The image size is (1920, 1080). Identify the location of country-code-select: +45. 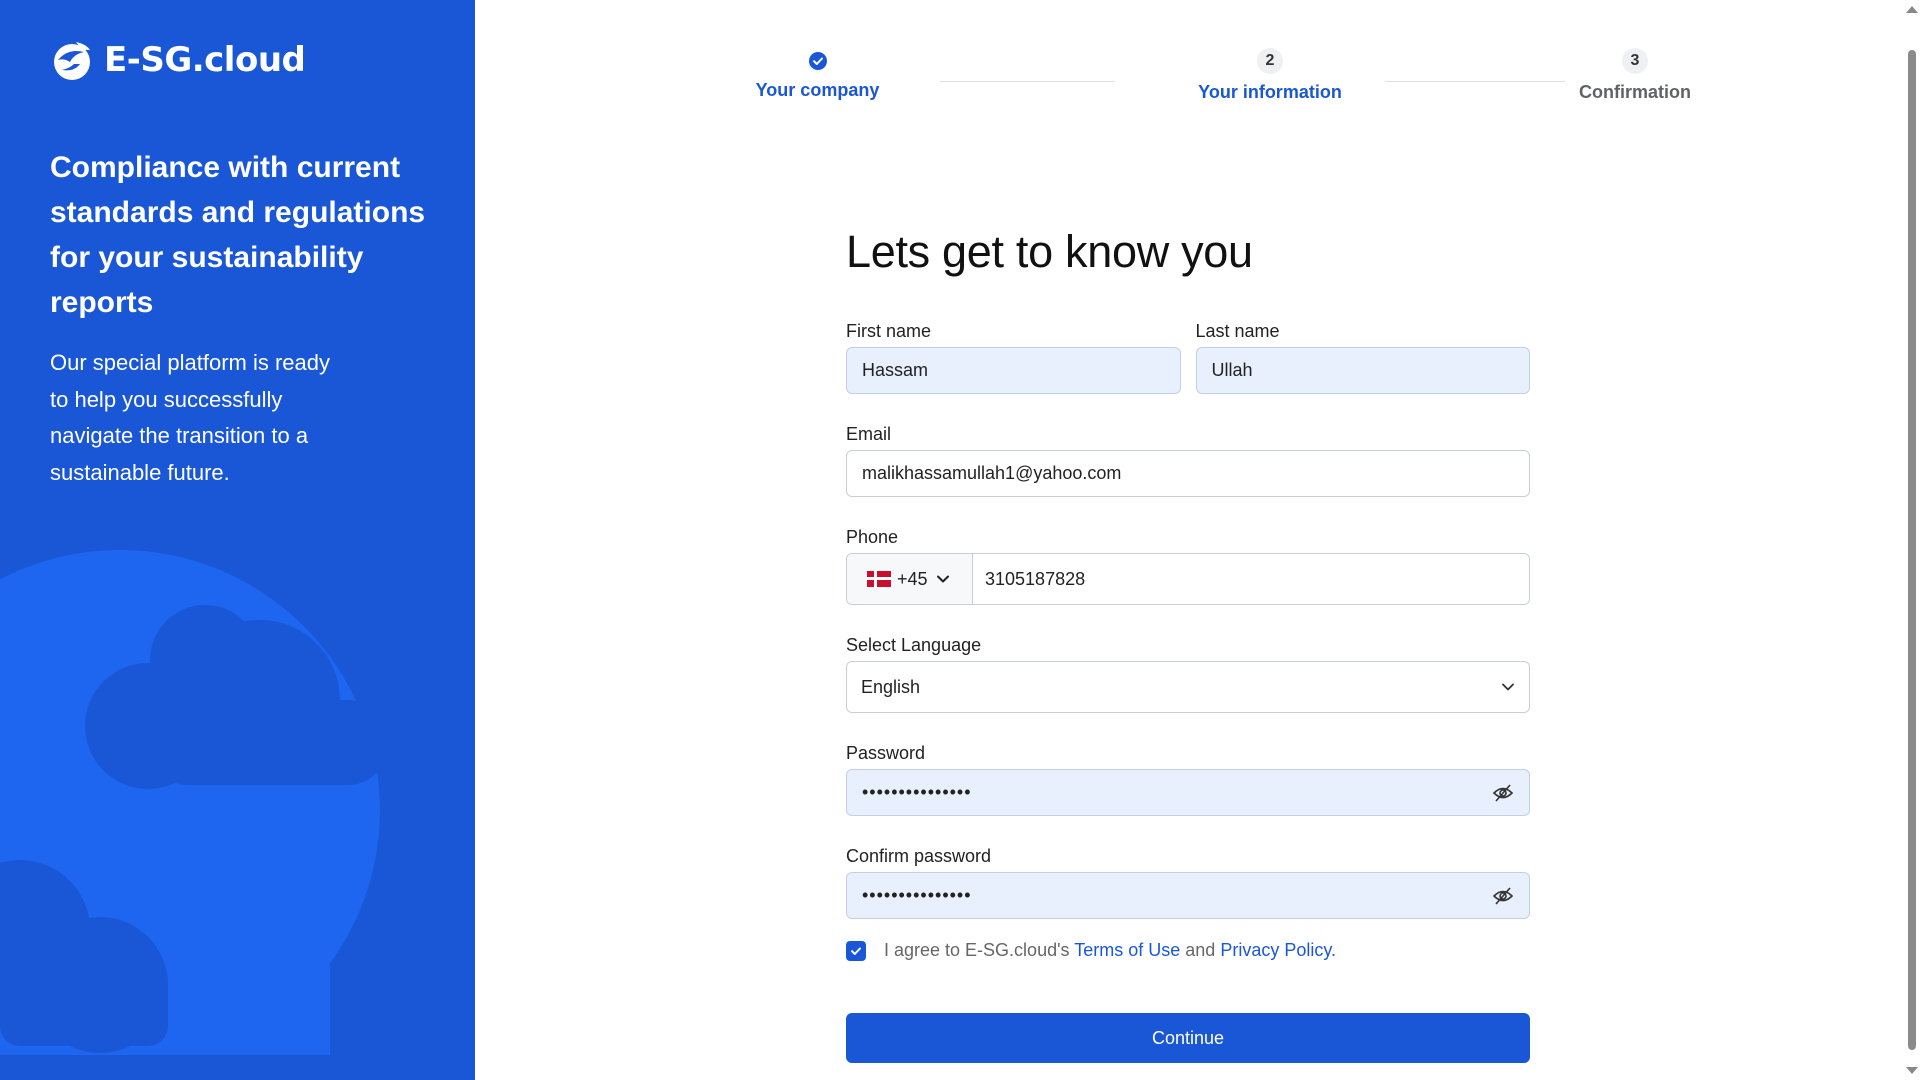
(910, 579).